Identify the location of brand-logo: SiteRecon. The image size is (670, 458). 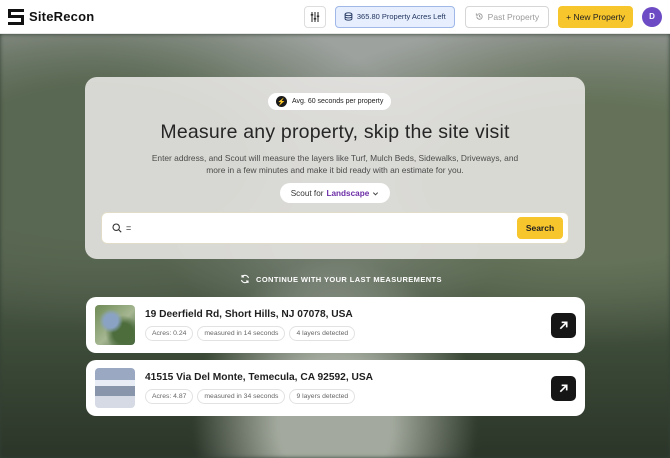
(51, 16).